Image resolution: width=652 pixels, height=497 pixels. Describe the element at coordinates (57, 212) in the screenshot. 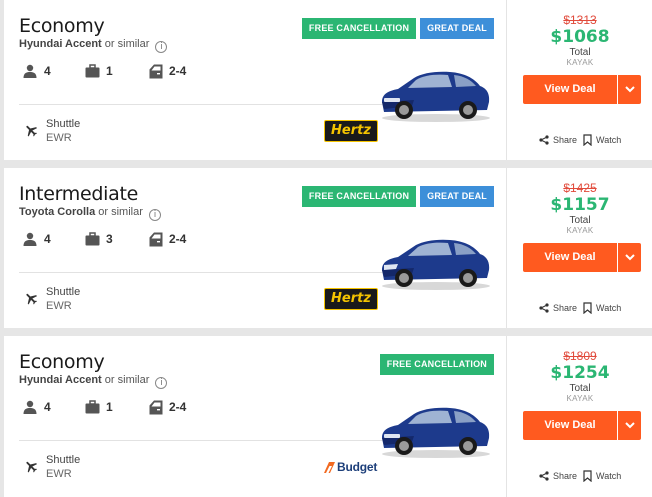

I see `car-model-name: Toyota Corolla` at that location.